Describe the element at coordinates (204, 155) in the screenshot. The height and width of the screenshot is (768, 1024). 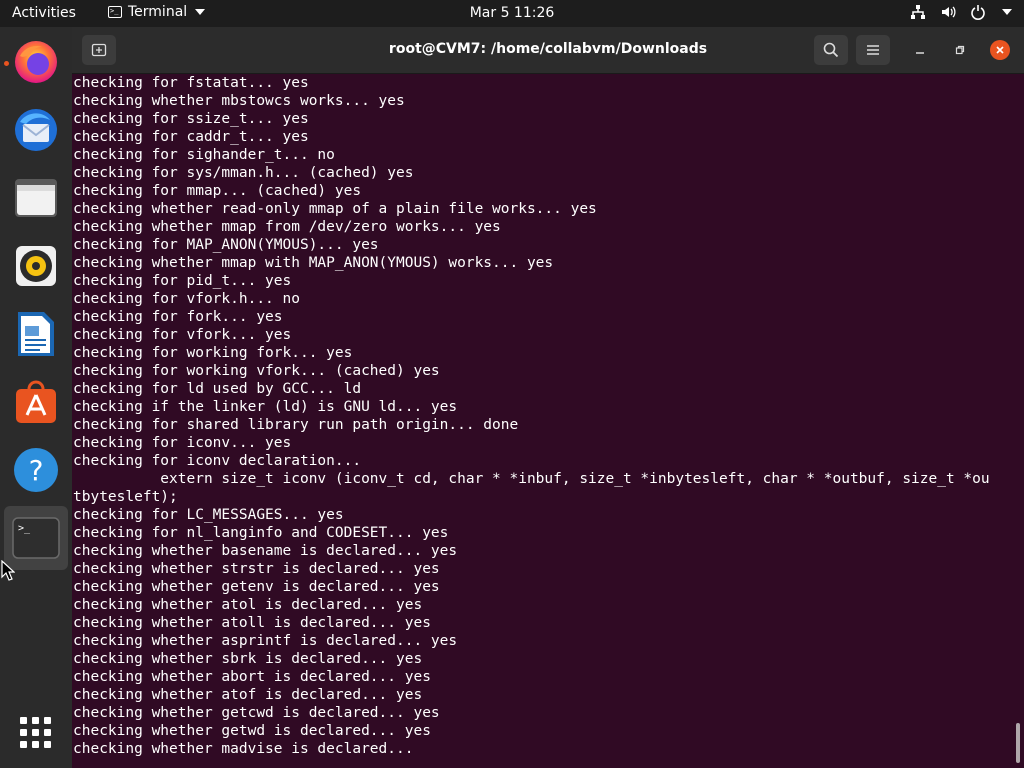
I see `terminal-line: checking for sighander_t... no` at that location.